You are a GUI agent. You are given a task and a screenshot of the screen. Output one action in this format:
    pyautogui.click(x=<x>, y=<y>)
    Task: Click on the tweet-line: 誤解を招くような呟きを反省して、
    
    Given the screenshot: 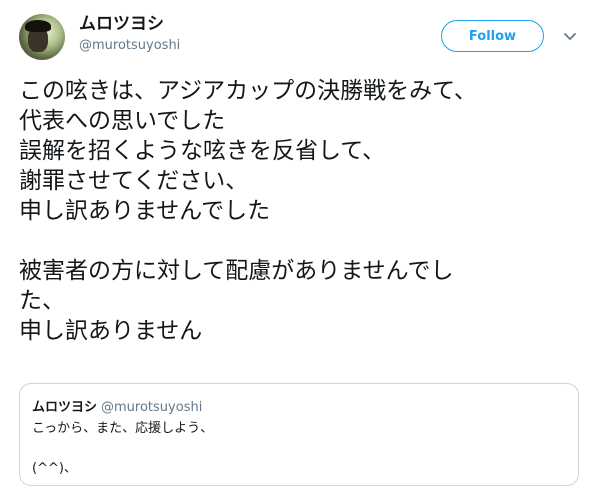 What is the action you would take?
    pyautogui.click(x=202, y=151)
    